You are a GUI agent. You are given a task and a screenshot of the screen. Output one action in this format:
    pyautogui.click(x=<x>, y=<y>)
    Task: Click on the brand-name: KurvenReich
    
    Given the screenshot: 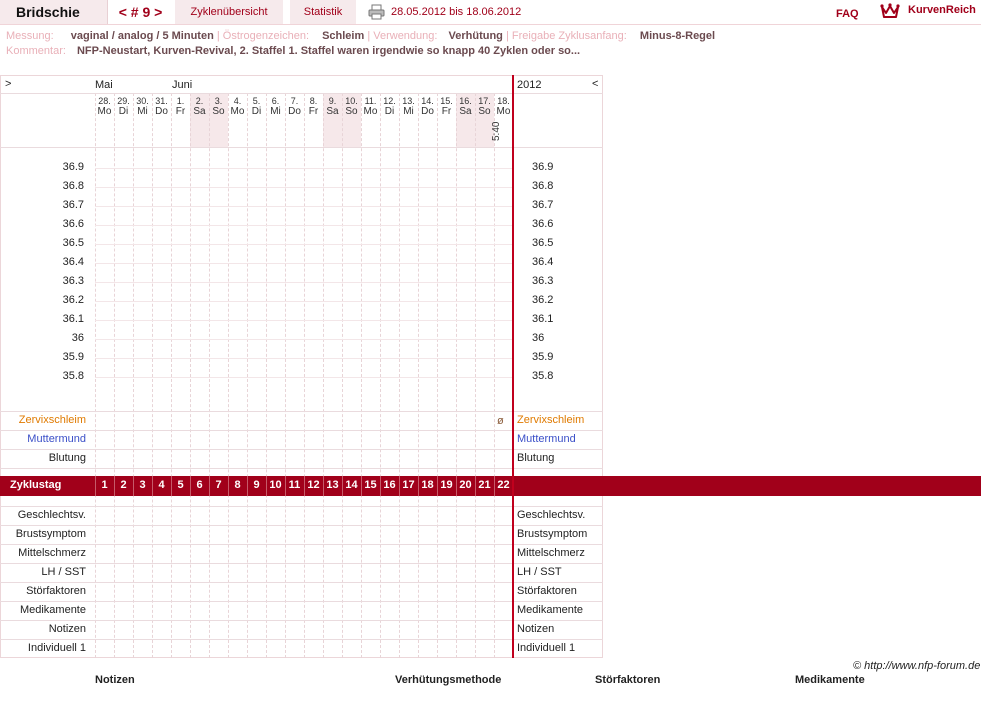 What is the action you would take?
    pyautogui.click(x=942, y=10)
    